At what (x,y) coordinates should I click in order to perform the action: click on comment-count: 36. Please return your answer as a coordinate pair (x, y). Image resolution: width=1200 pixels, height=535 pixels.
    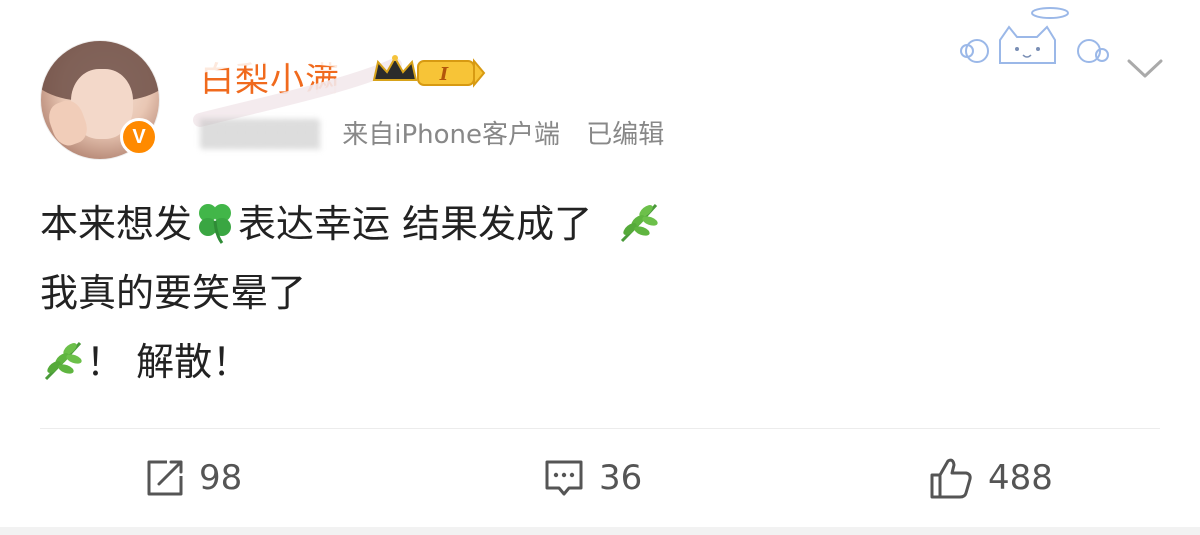
    Looking at the image, I should click on (621, 478).